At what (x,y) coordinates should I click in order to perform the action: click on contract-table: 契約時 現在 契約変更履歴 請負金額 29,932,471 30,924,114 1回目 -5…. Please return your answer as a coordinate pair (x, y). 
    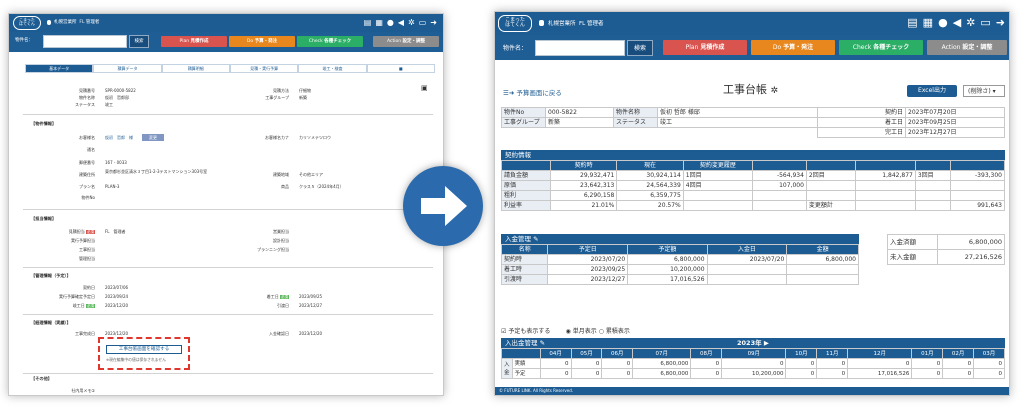
    Looking at the image, I should click on (753, 185).